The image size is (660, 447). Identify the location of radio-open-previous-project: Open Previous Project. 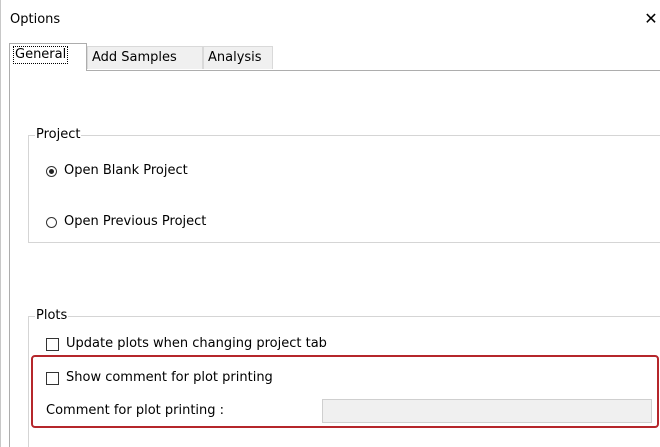
(126, 222).